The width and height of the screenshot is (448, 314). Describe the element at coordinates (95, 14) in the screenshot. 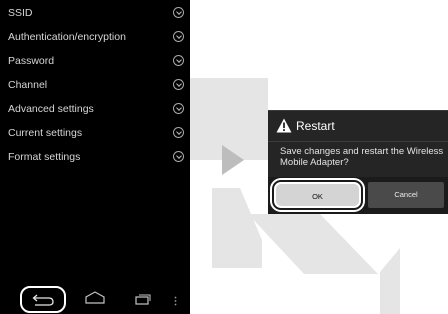

I see `menu-item-ssid: SSID` at that location.